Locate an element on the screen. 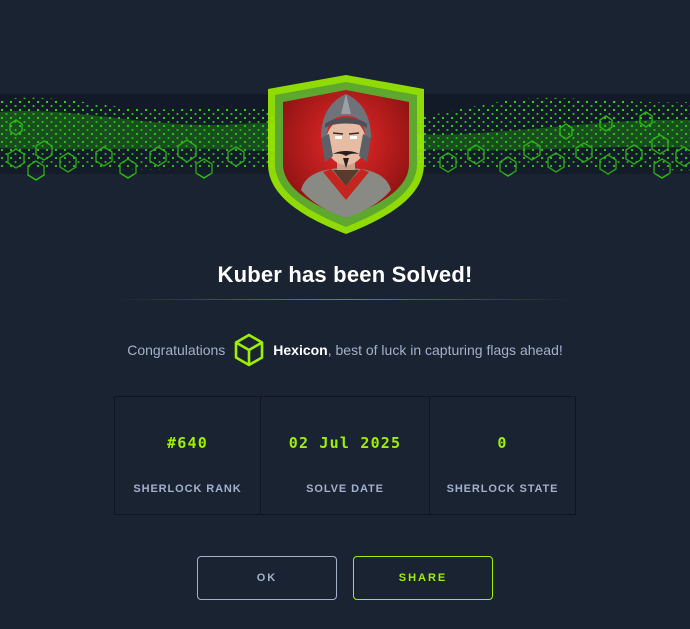 The image size is (690, 629). congrats-prefix: Congratulations is located at coordinates (176, 350).